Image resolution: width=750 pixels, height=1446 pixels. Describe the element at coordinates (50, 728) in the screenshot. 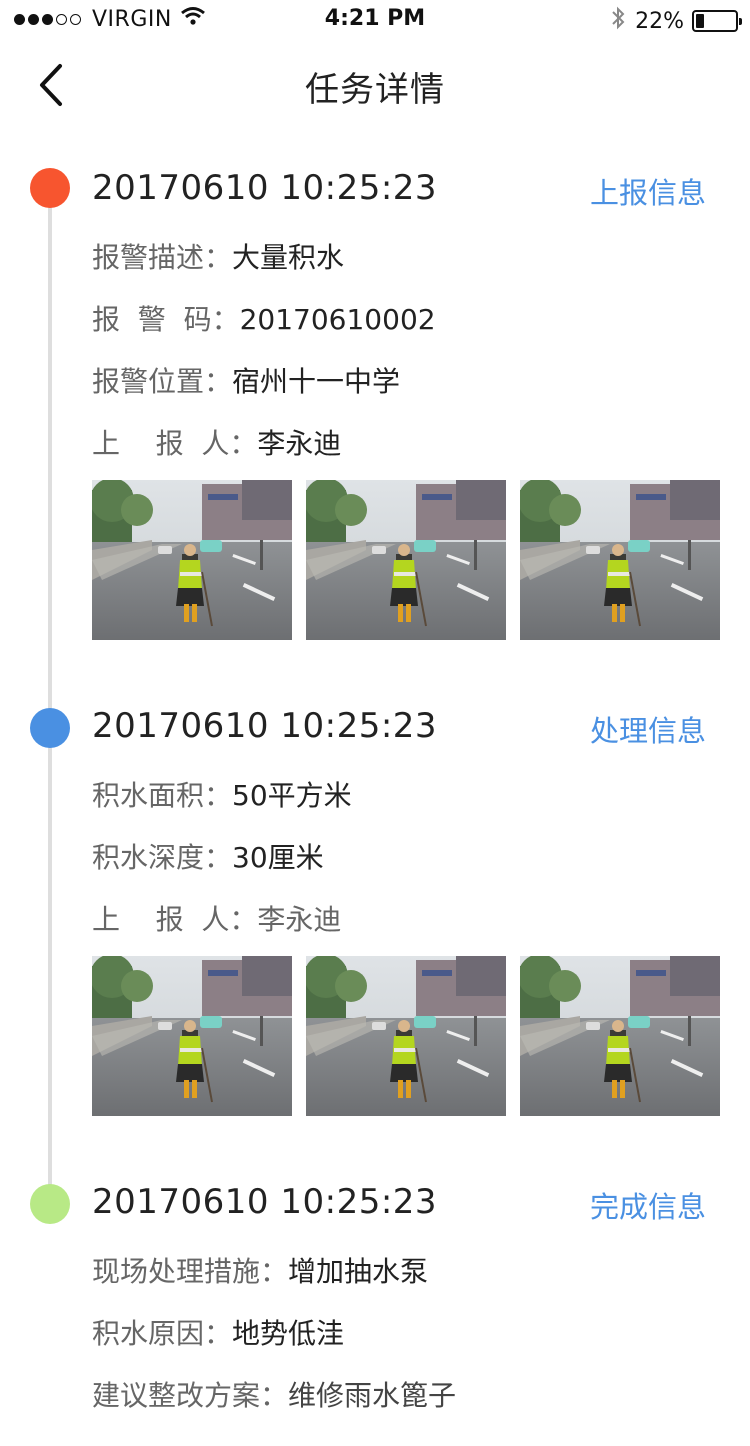

I see `timeline-marker-process` at that location.